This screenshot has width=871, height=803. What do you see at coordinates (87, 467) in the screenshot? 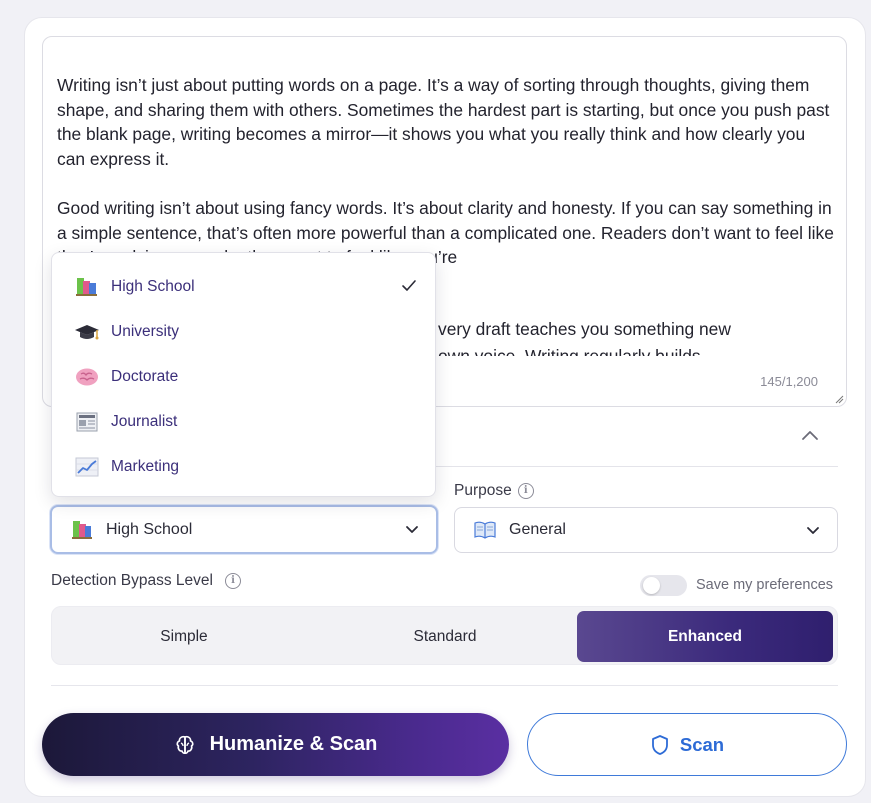
I see `chart-increasing-icon` at bounding box center [87, 467].